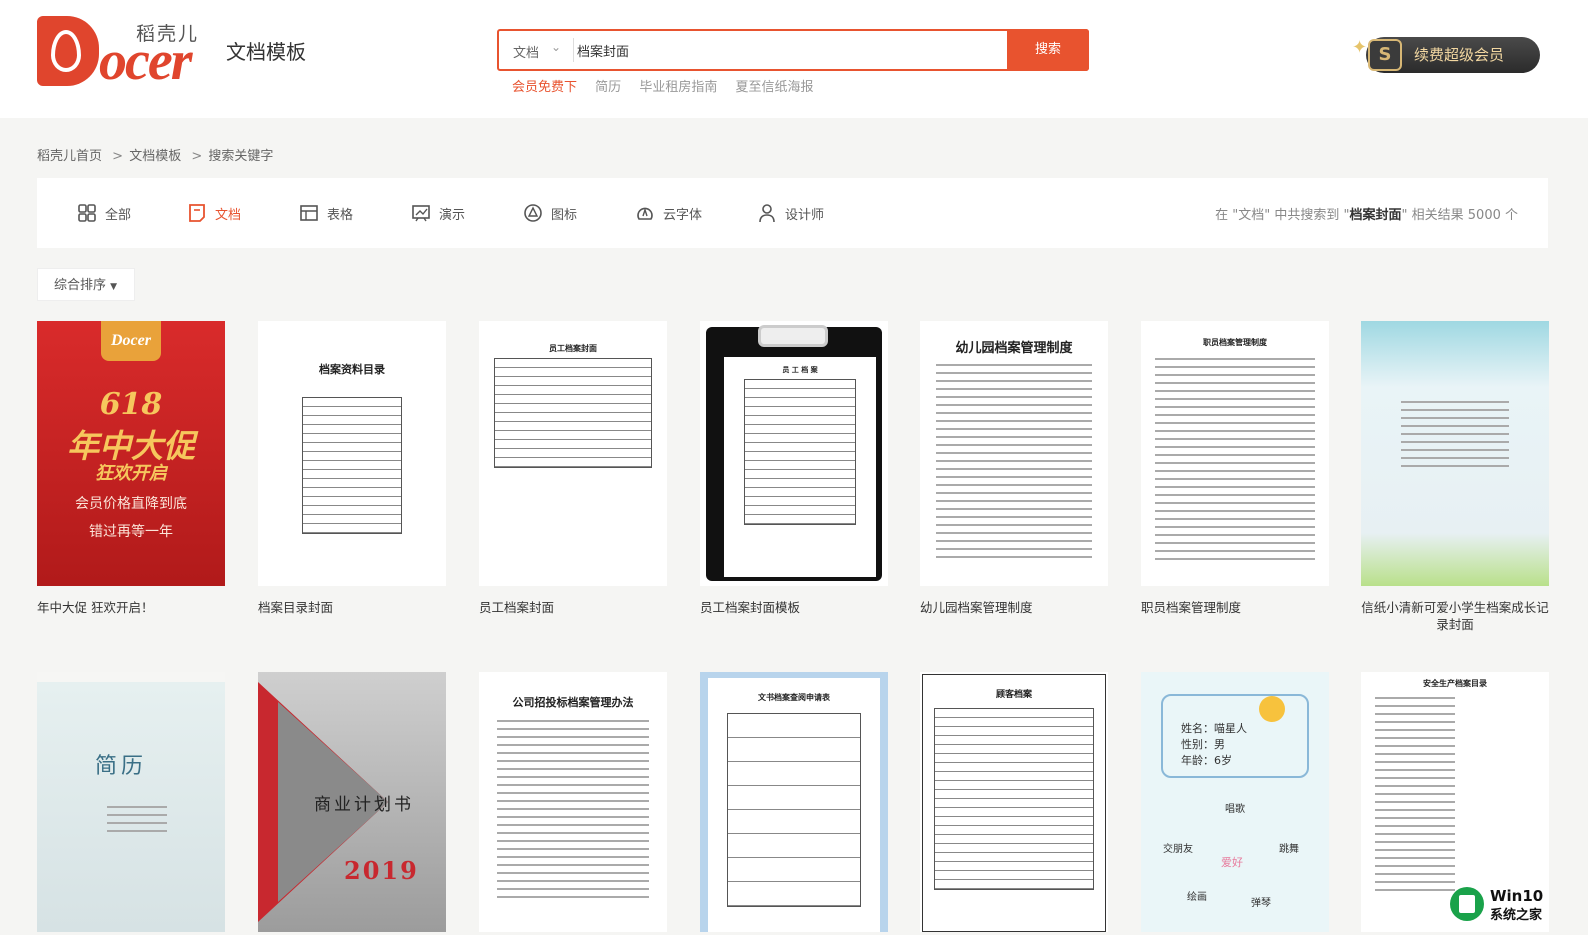 Image resolution: width=1588 pixels, height=935 pixels. Describe the element at coordinates (1385, 55) in the screenshot. I see `vip-s-icon: S` at that location.